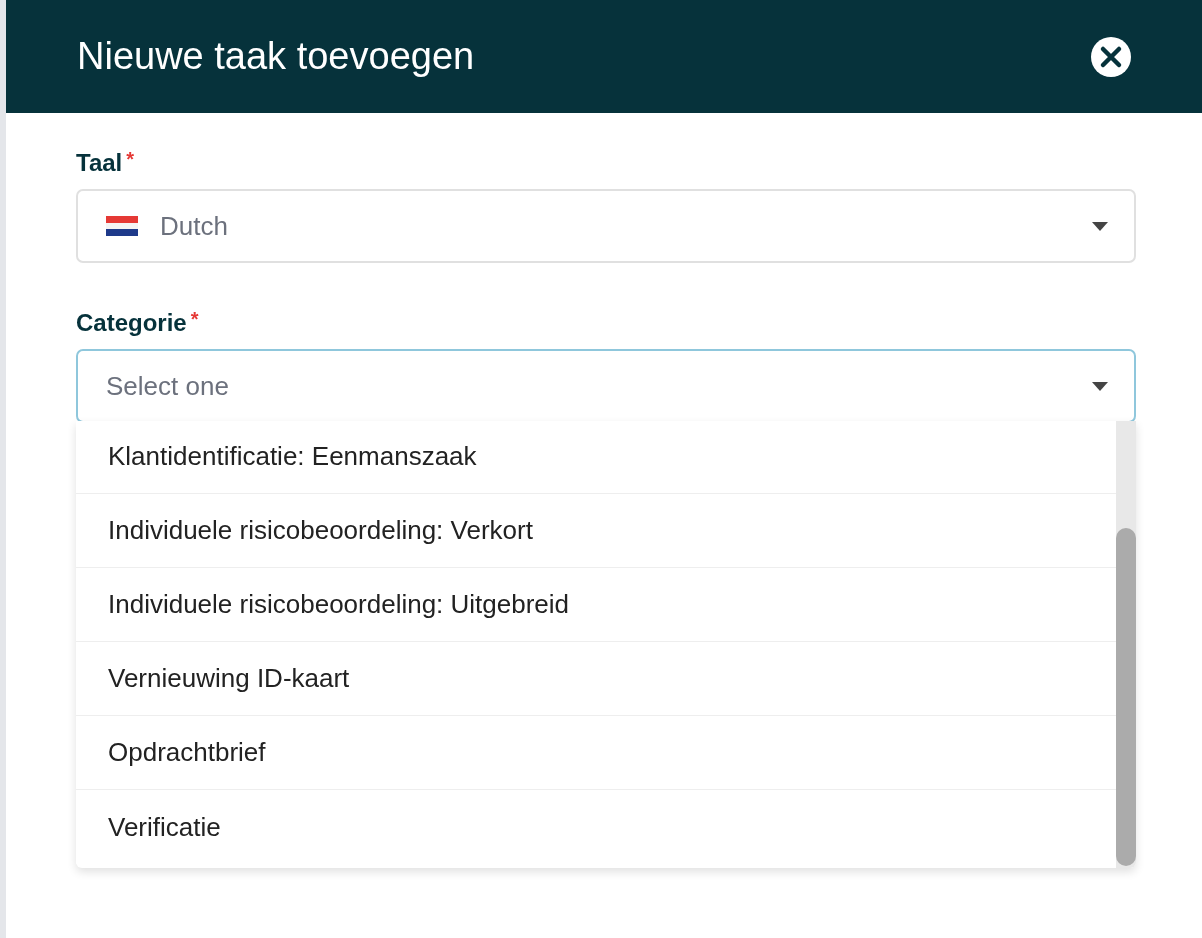 Image resolution: width=1202 pixels, height=938 pixels. What do you see at coordinates (596, 753) in the screenshot?
I see `dropdown-option: Opdrachtbrief` at bounding box center [596, 753].